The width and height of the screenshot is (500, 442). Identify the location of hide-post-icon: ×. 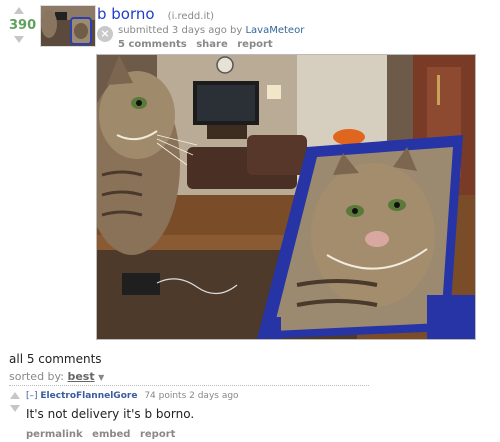
(105, 34).